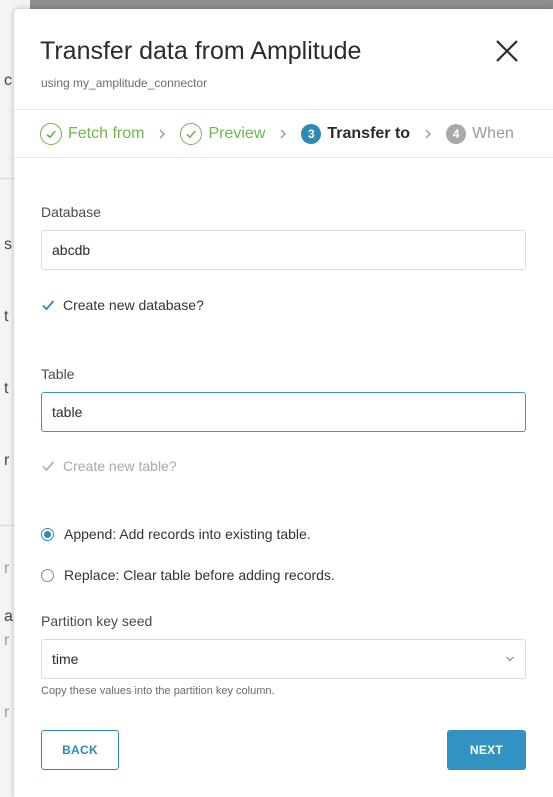  What do you see at coordinates (456, 134) in the screenshot?
I see `step-number-badge: 4` at bounding box center [456, 134].